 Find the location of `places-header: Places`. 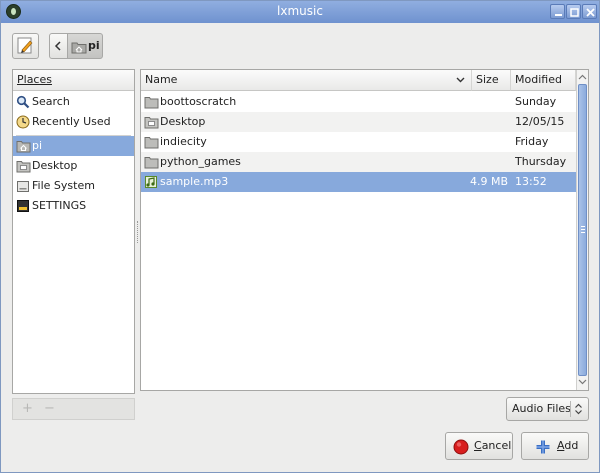

places-header: Places is located at coordinates (73, 80).